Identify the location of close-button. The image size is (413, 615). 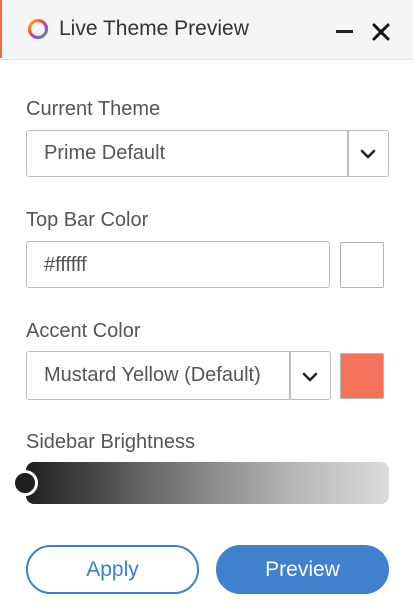
(381, 32).